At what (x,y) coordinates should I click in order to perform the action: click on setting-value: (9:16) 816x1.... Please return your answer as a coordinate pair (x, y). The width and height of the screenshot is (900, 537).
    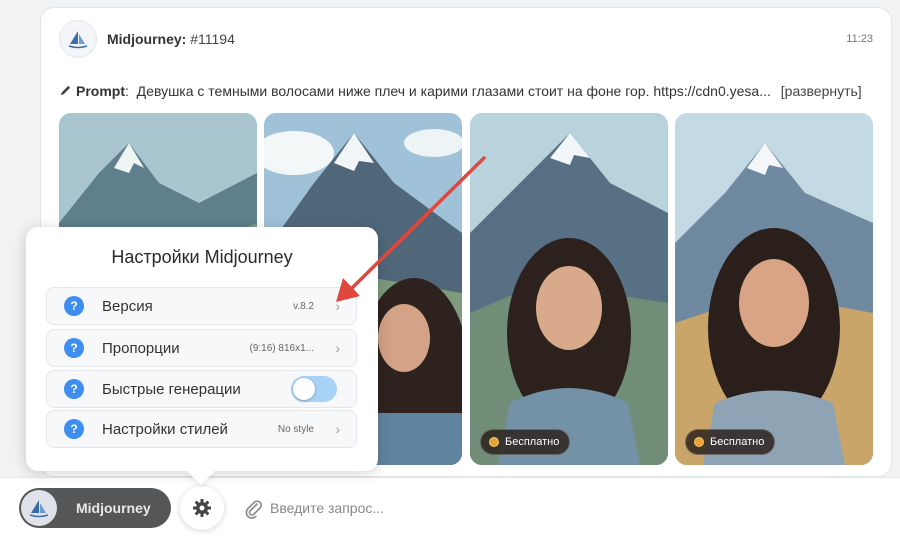
    Looking at the image, I should click on (281, 348).